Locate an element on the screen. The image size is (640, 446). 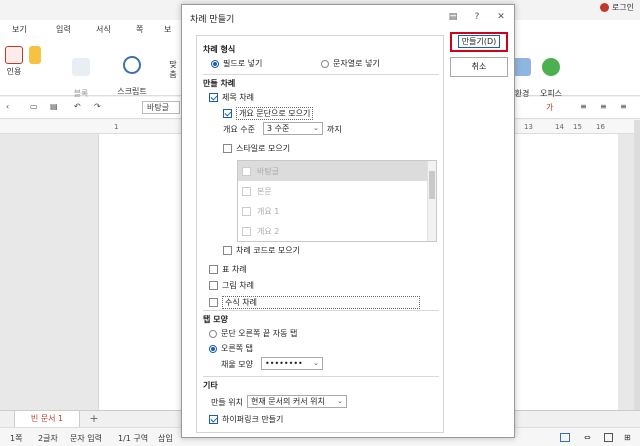
outline-level-select: 3 수준 ⌄ is located at coordinates (293, 128).